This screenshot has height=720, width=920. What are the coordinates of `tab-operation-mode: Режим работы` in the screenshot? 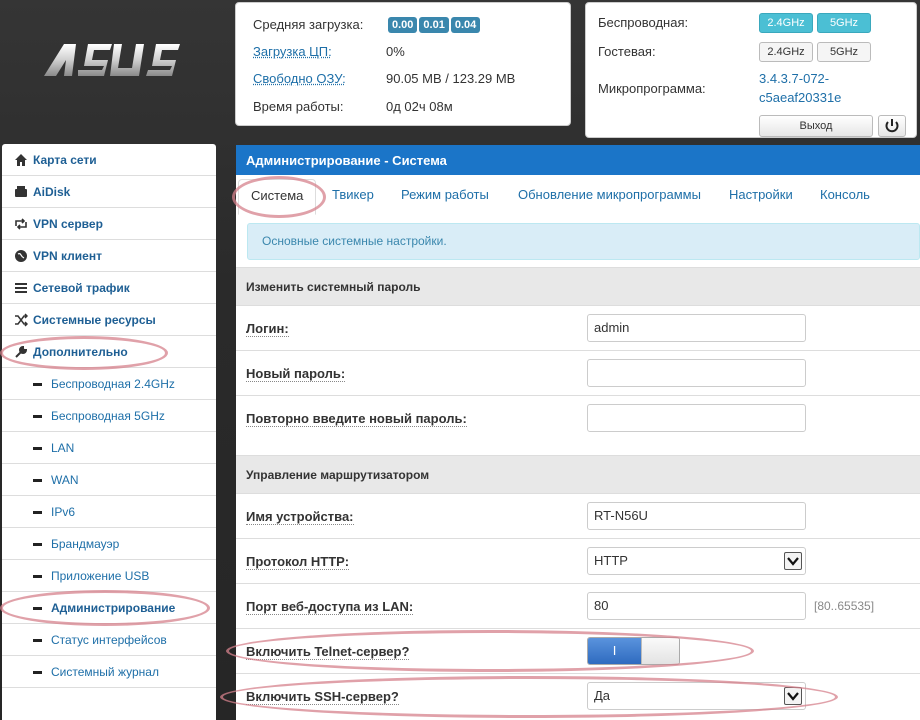 It's located at (445, 194).